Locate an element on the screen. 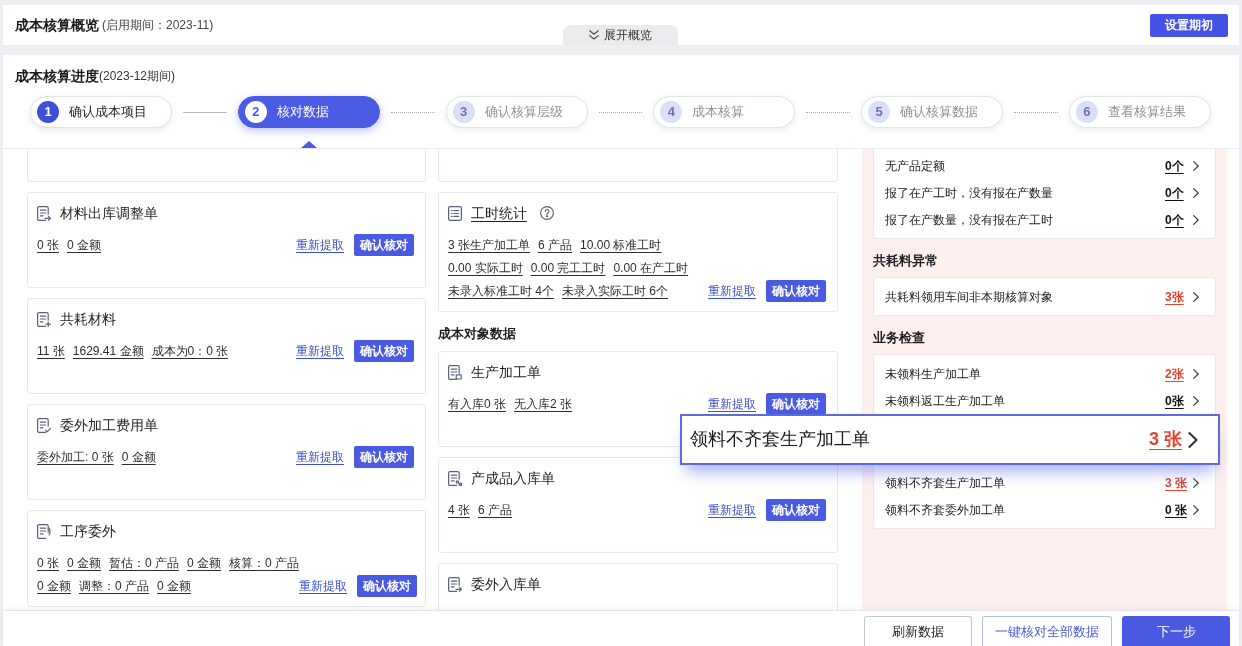 The width and height of the screenshot is (1242, 646). step-number: 4 is located at coordinates (671, 112).